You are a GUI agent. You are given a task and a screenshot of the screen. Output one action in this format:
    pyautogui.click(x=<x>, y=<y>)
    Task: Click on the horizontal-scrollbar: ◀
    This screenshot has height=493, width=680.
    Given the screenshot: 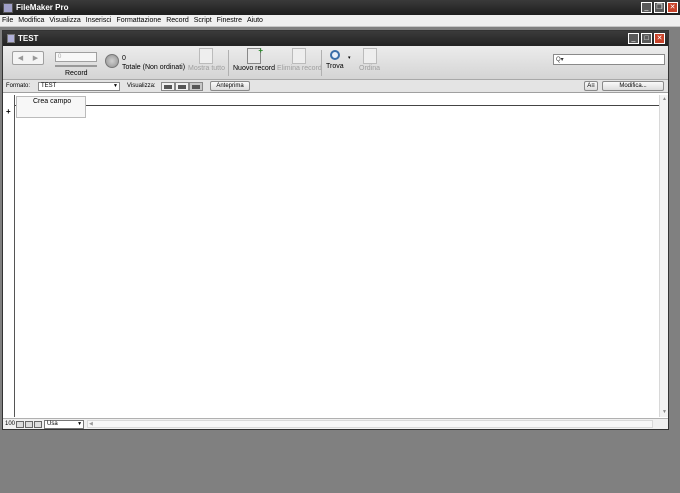 What is the action you would take?
    pyautogui.click(x=370, y=424)
    